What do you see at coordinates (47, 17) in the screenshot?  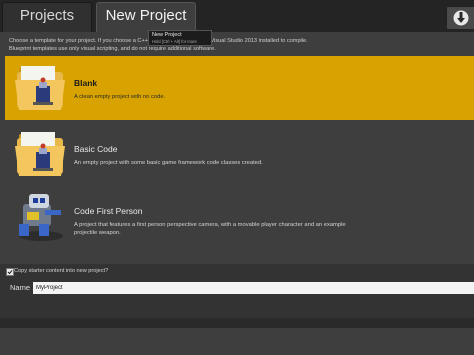 I see `tab-projects: Projects` at bounding box center [47, 17].